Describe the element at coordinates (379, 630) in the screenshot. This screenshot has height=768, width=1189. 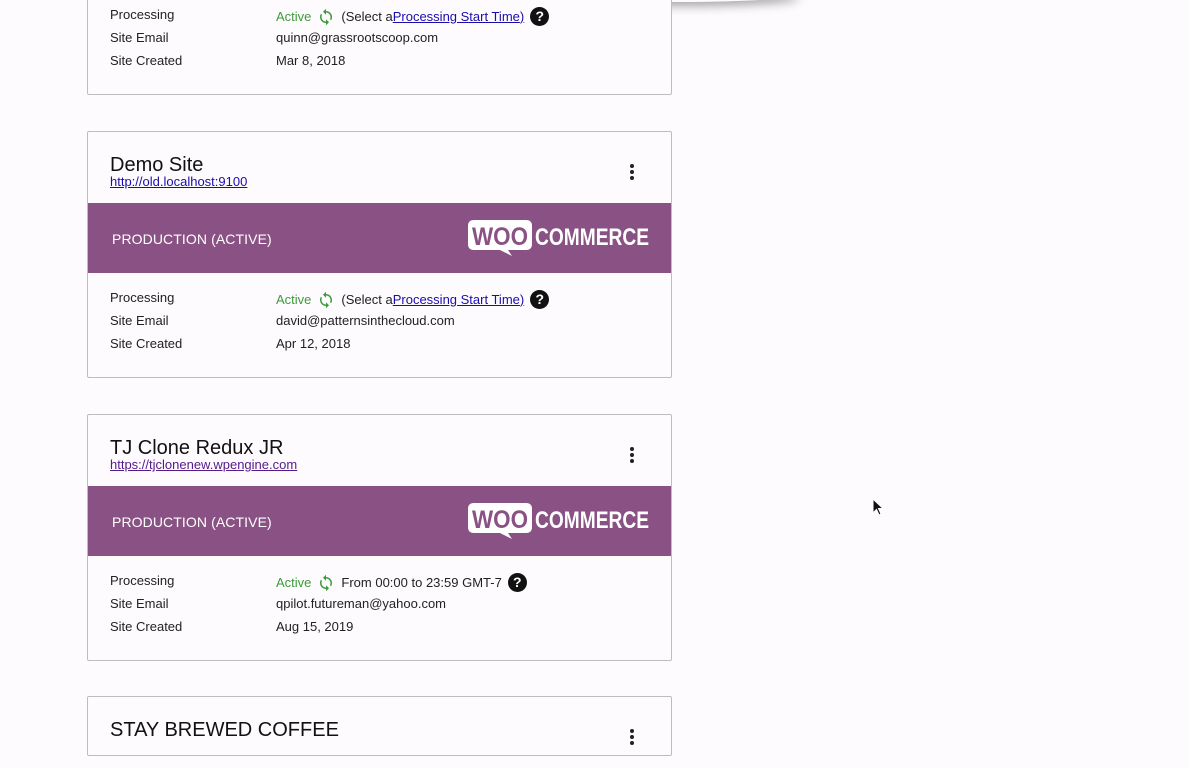
I see `created-row: Site Created Aug 15, 2019` at that location.